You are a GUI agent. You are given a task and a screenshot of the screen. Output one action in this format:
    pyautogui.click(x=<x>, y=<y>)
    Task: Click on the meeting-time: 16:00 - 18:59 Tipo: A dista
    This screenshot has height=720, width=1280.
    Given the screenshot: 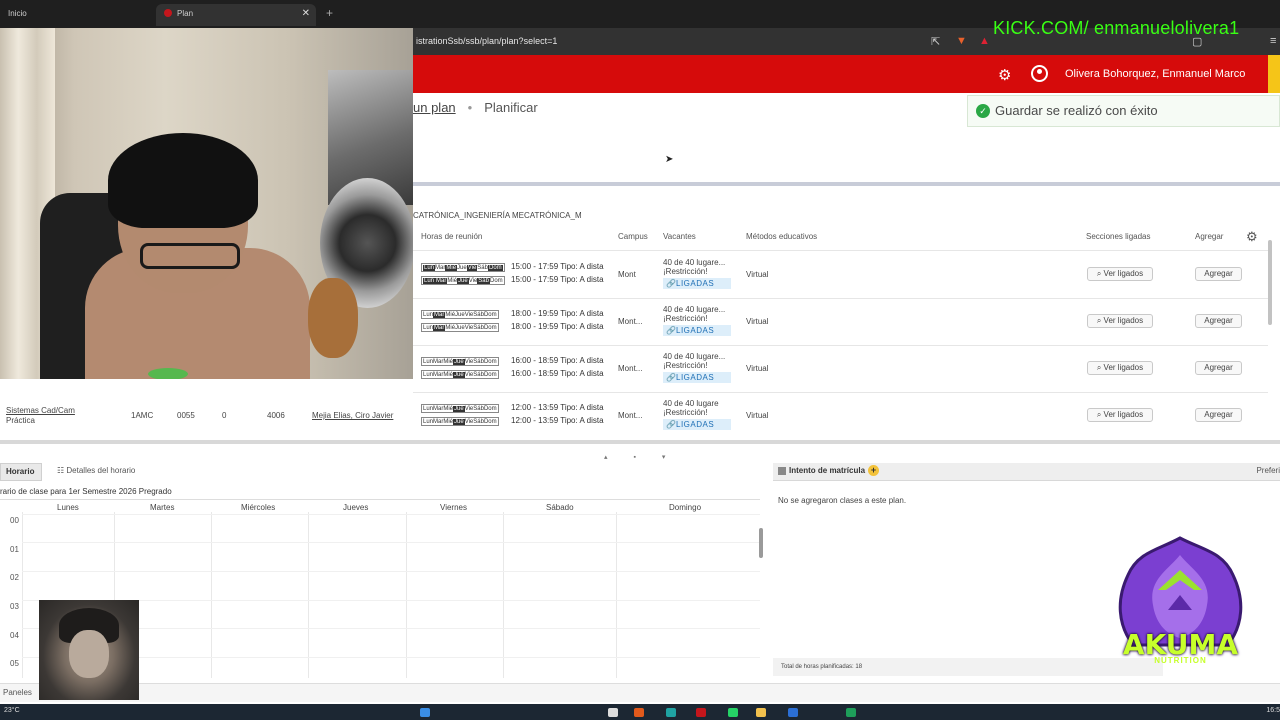 What is the action you would take?
    pyautogui.click(x=557, y=373)
    